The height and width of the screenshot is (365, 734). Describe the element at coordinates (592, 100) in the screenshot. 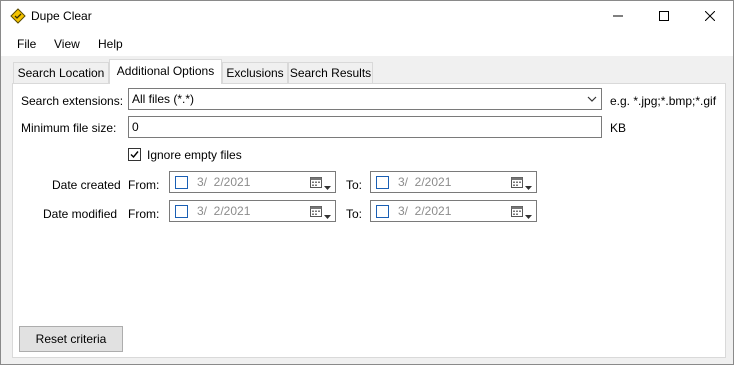

I see `chevron-down-icon` at that location.